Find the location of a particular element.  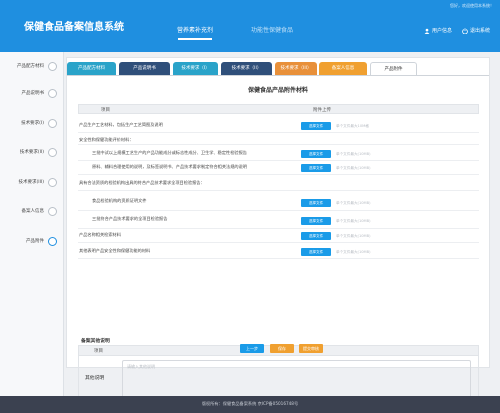

table-row: 产品生产工艺材料，包括生产工艺简图及说明 选择文件 单个文件最大10M格 is located at coordinates (278, 126).